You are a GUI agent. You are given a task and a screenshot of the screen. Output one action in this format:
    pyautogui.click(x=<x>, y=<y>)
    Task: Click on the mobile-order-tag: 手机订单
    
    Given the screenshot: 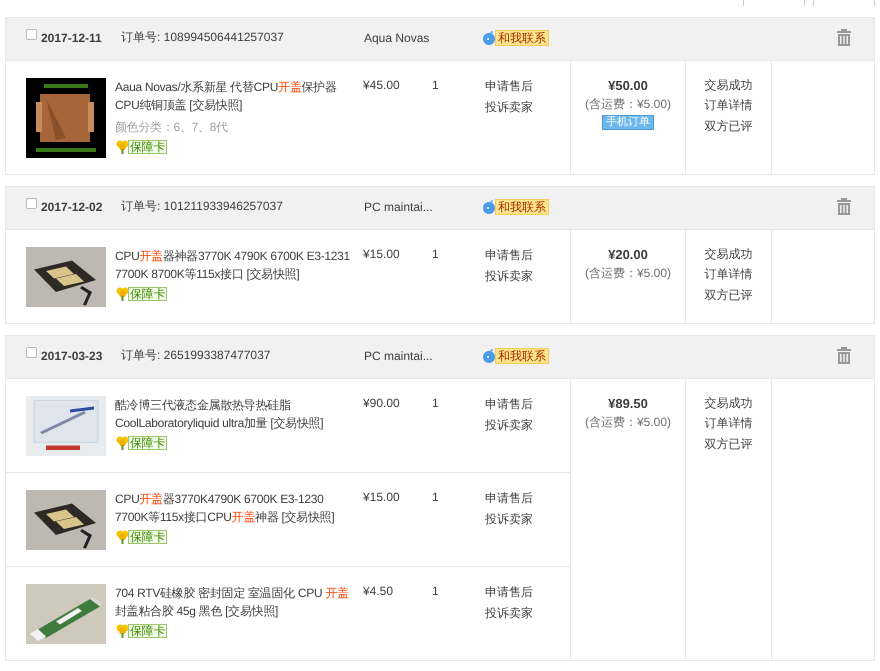 What is the action you would take?
    pyautogui.click(x=628, y=122)
    